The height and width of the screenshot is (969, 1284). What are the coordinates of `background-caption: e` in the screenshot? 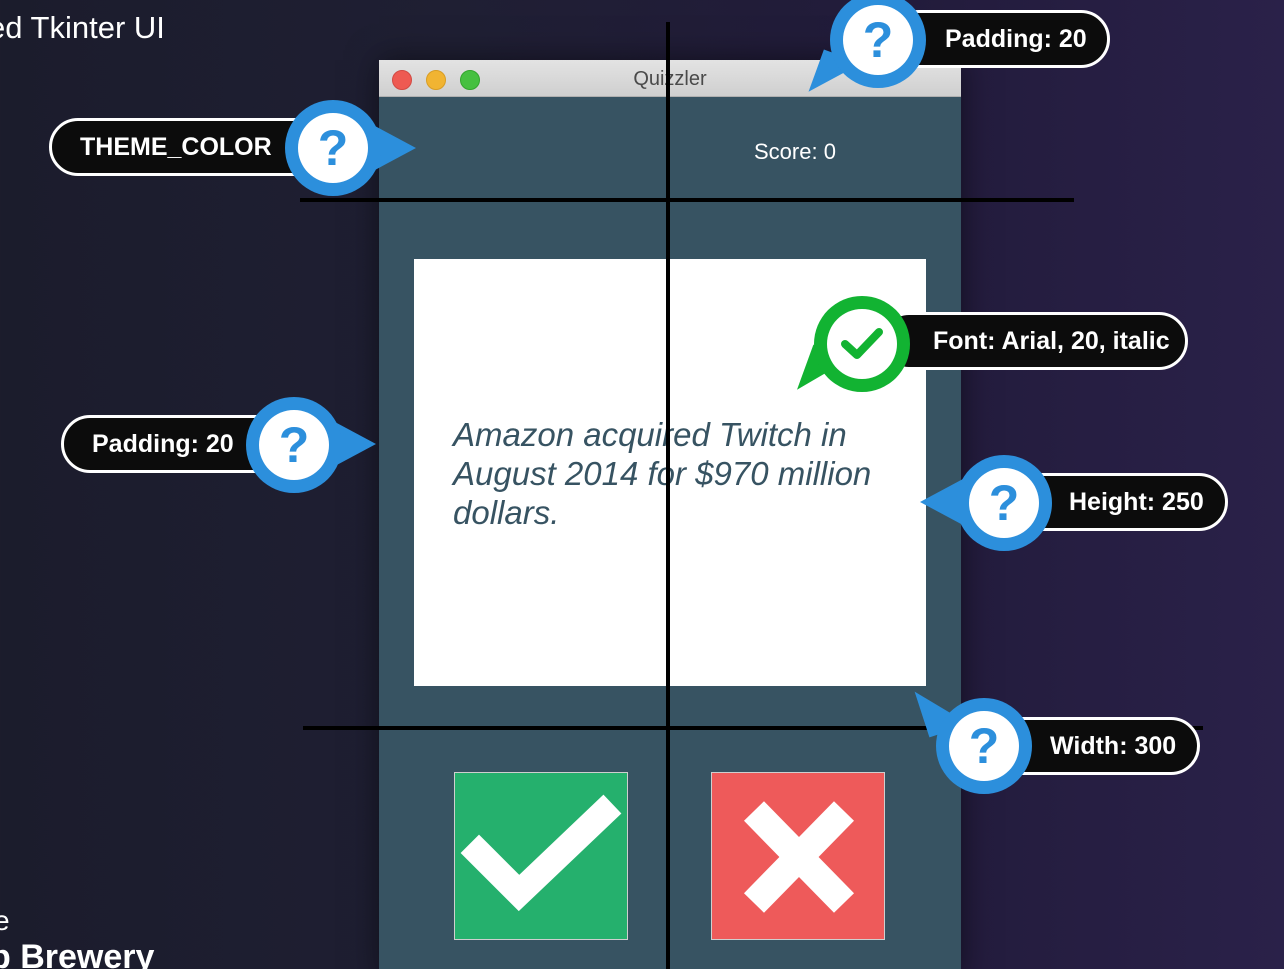 It's located at (5, 920).